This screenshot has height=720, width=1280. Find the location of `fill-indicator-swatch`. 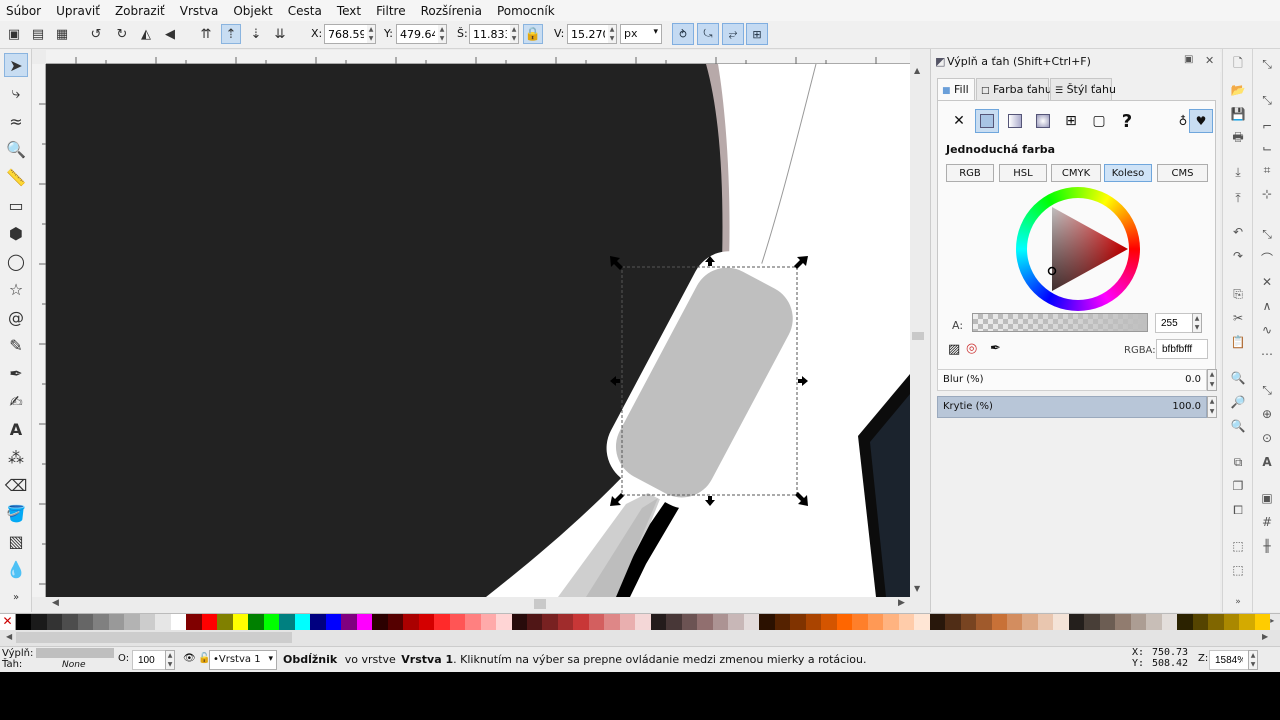

fill-indicator-swatch is located at coordinates (75, 653).